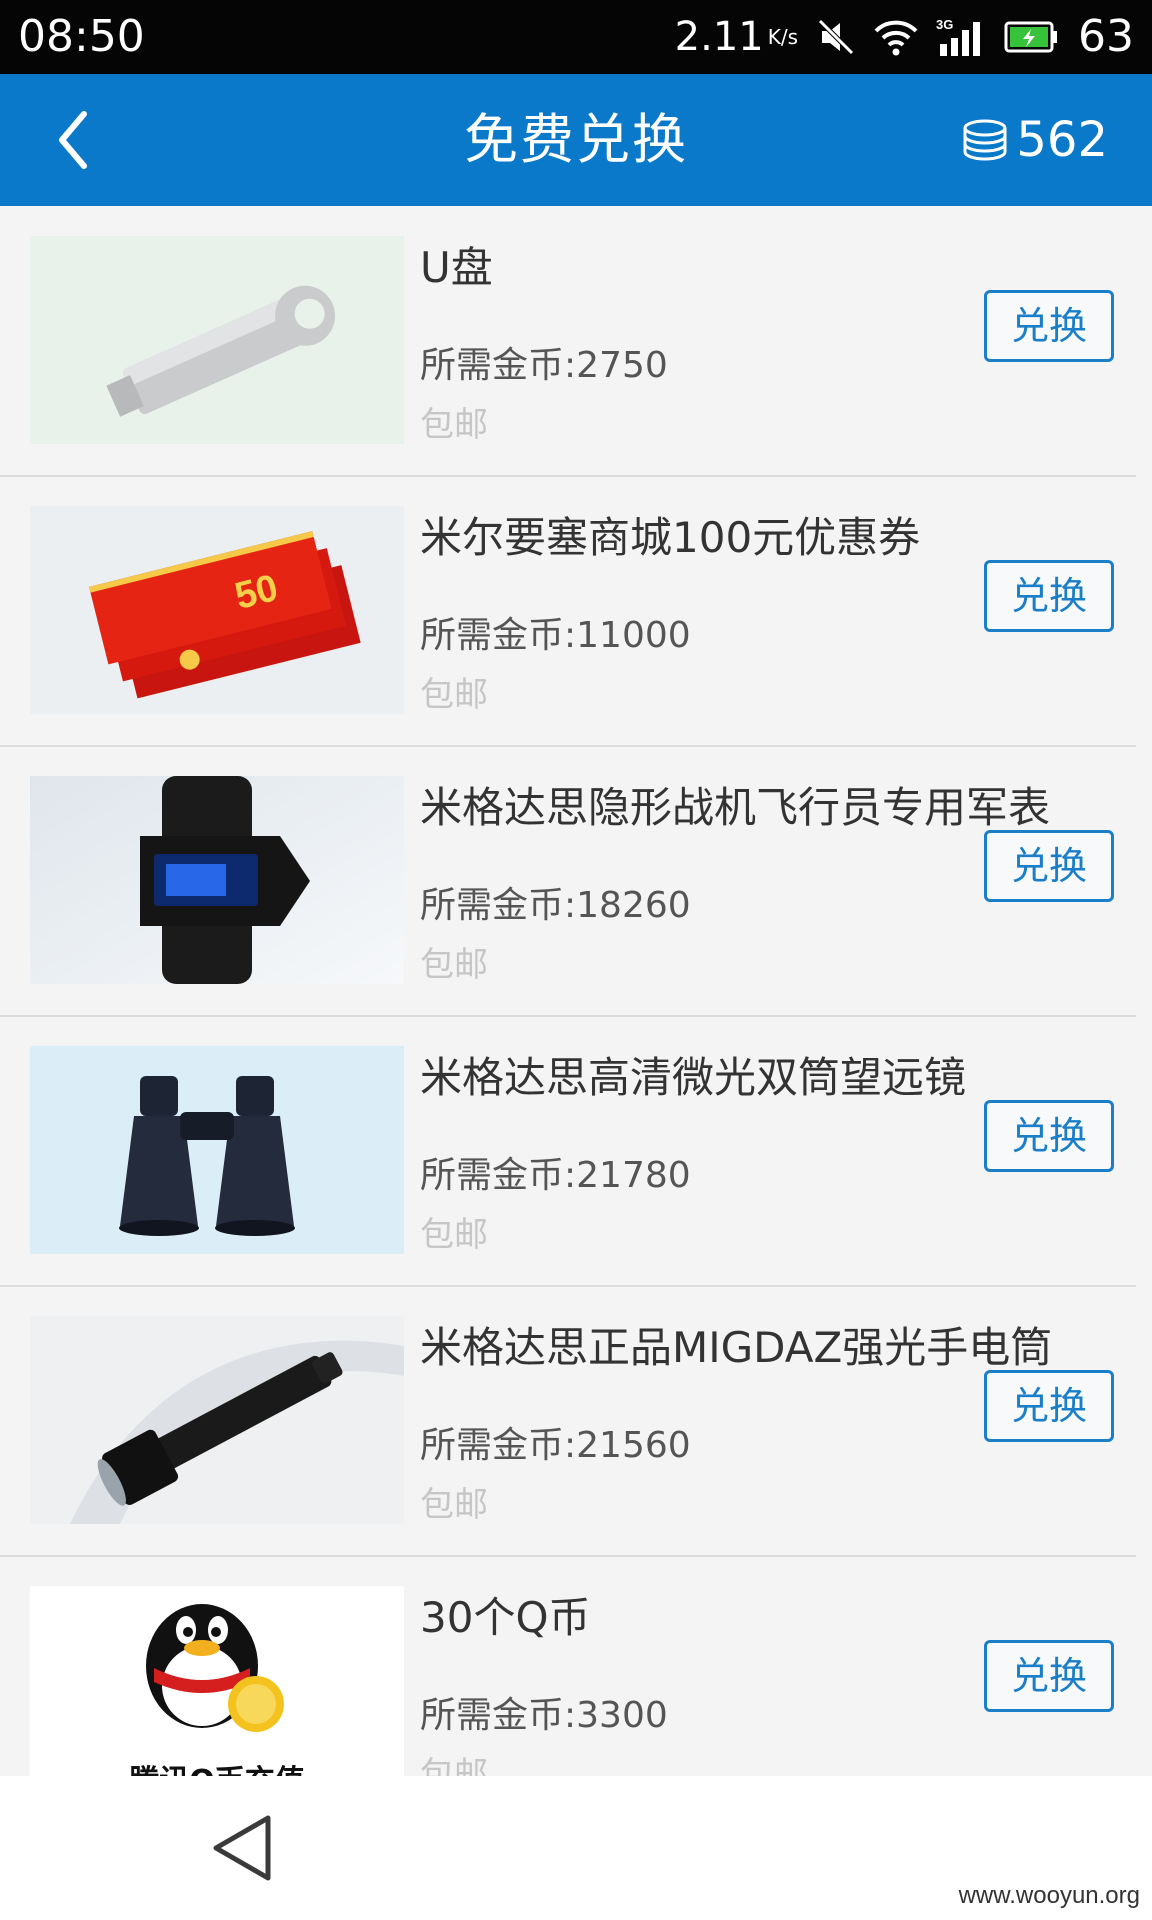 The width and height of the screenshot is (1152, 1920). Describe the element at coordinates (1049, 1895) in the screenshot. I see `watermark: www.wooyun.org` at that location.